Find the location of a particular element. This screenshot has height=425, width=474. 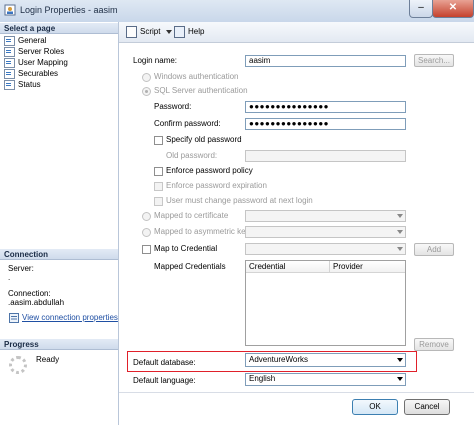

mapped-credentials-grid: Credential Provider is located at coordinates (325, 303).